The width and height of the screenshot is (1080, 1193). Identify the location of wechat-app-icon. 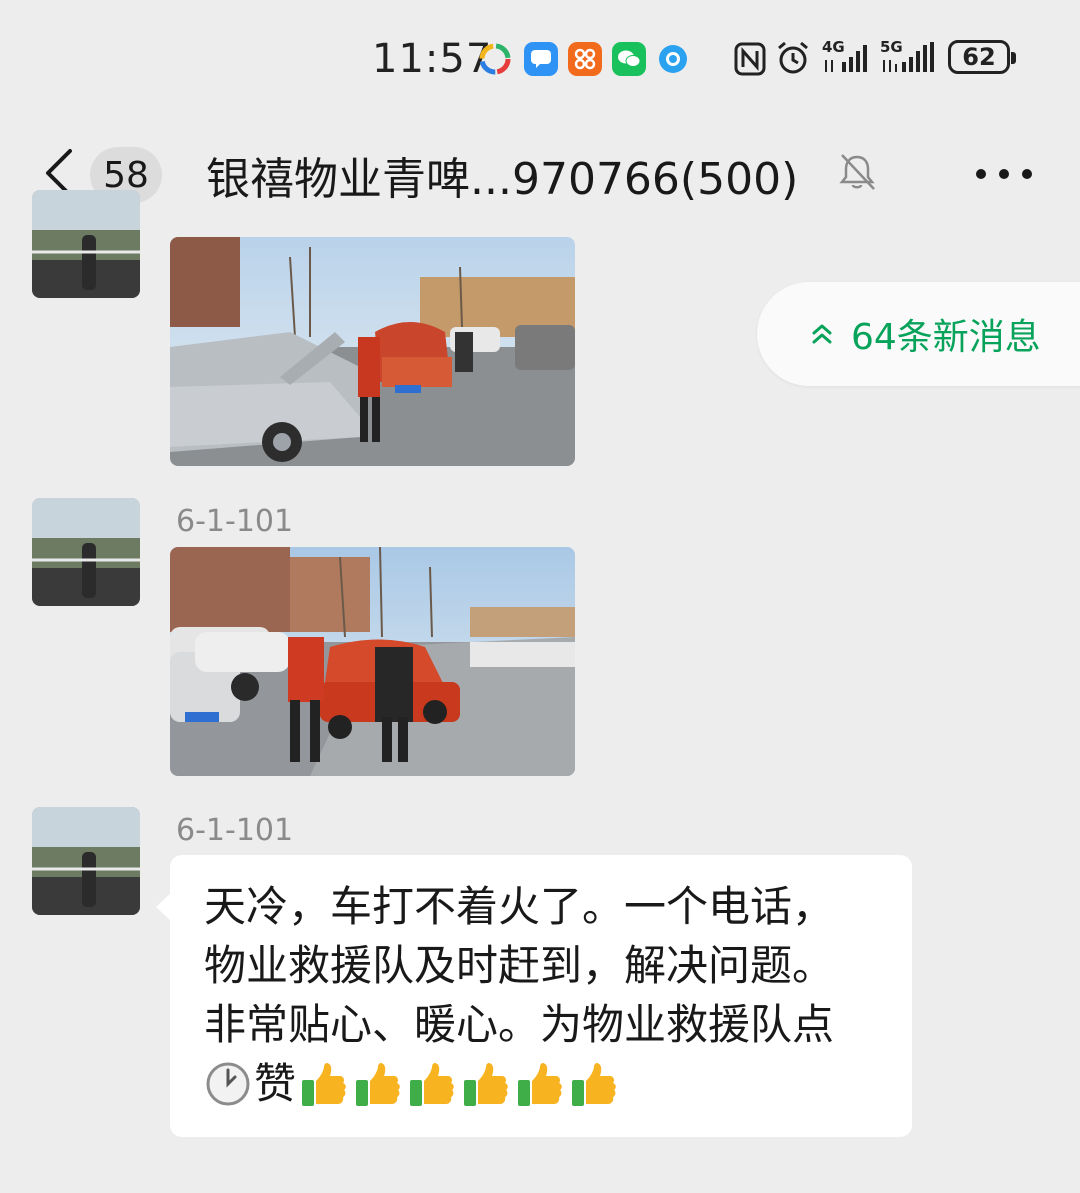
(629, 59).